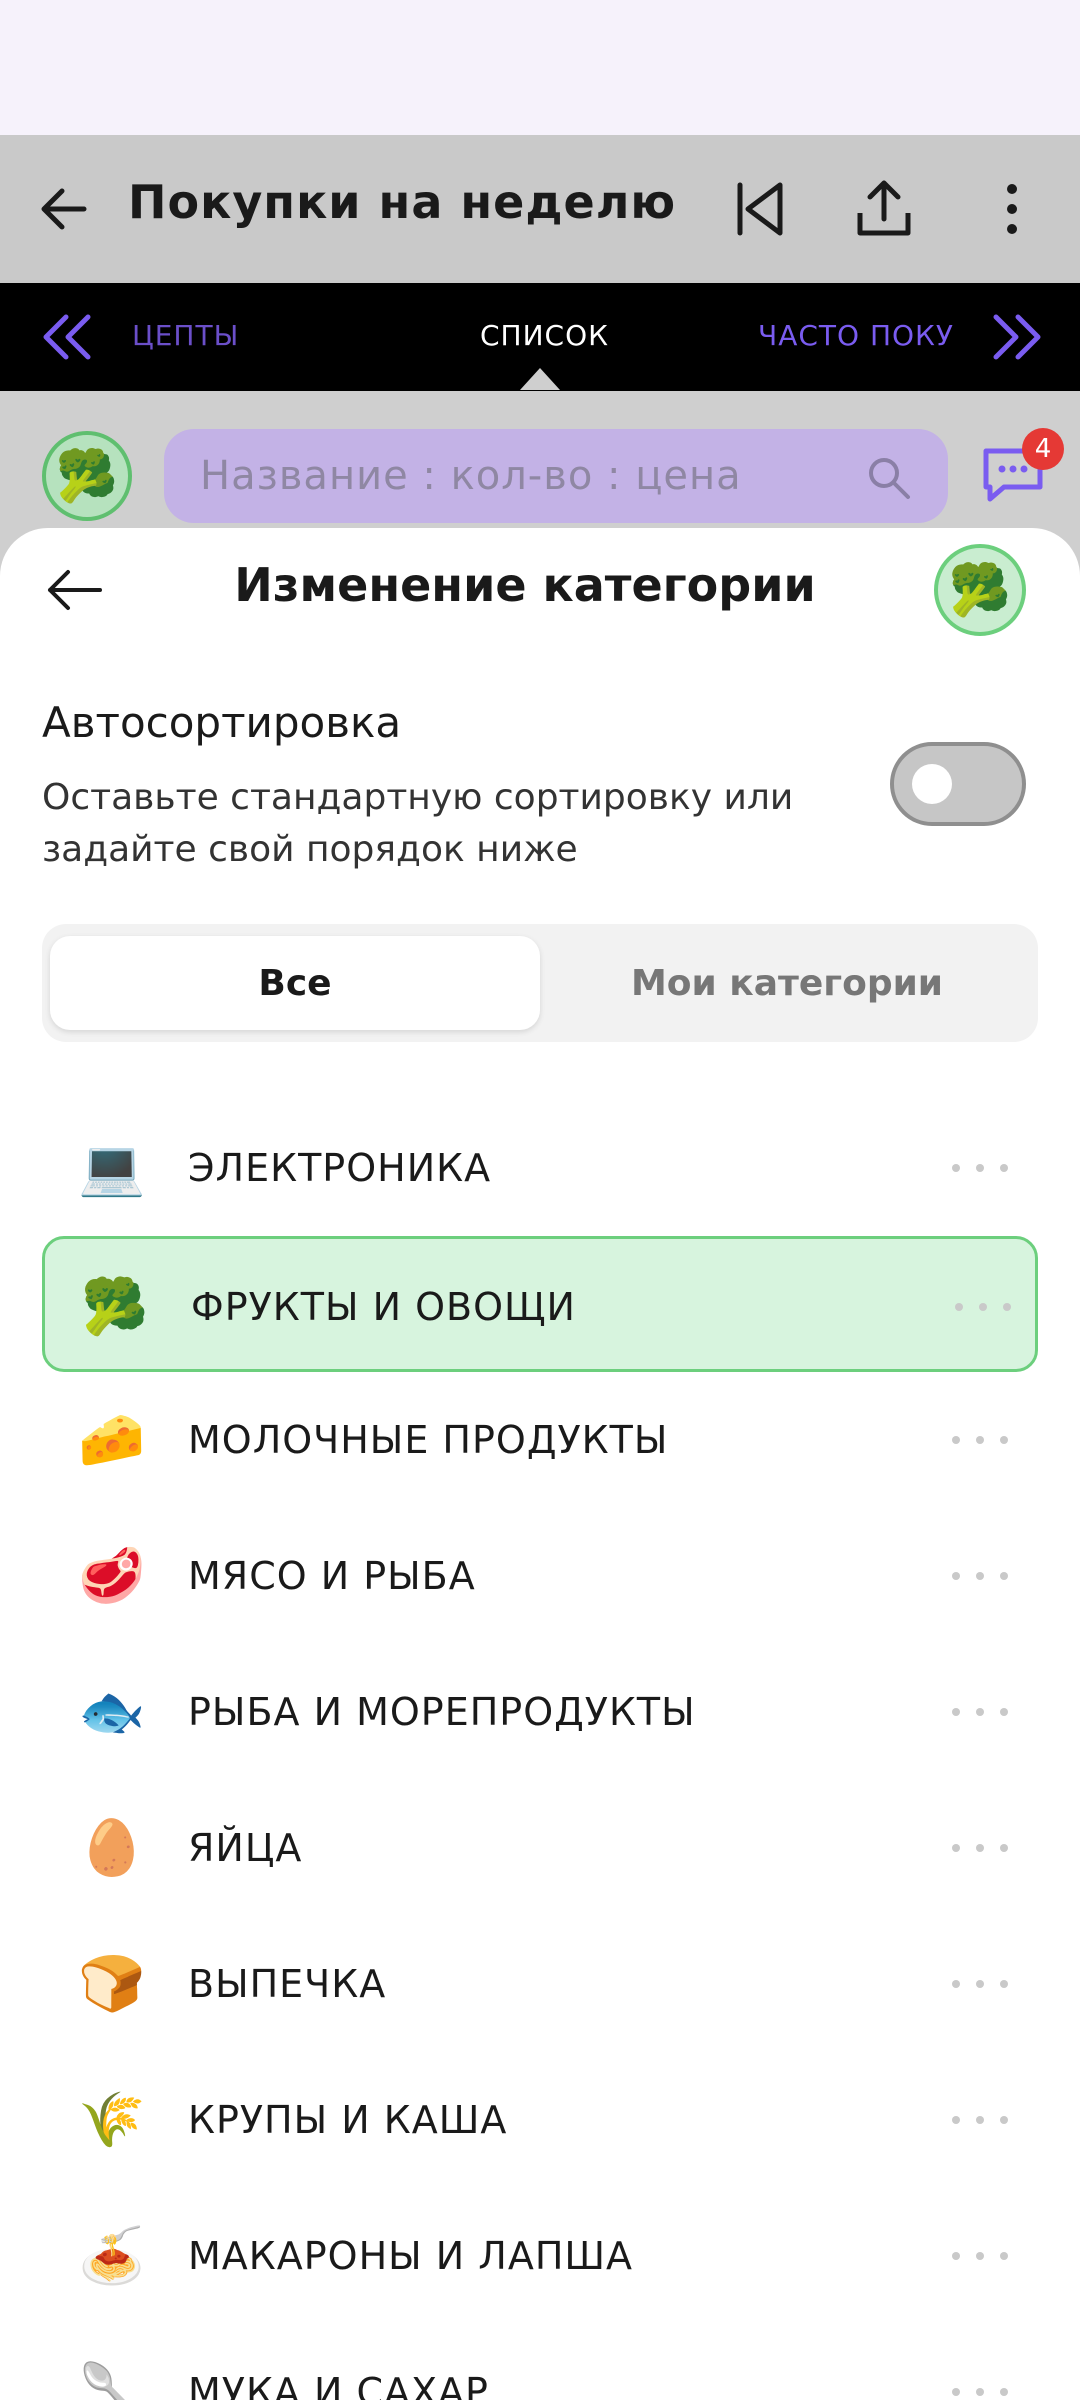 The image size is (1080, 2400). I want to click on chevrons-left-icon, so click(66, 337).